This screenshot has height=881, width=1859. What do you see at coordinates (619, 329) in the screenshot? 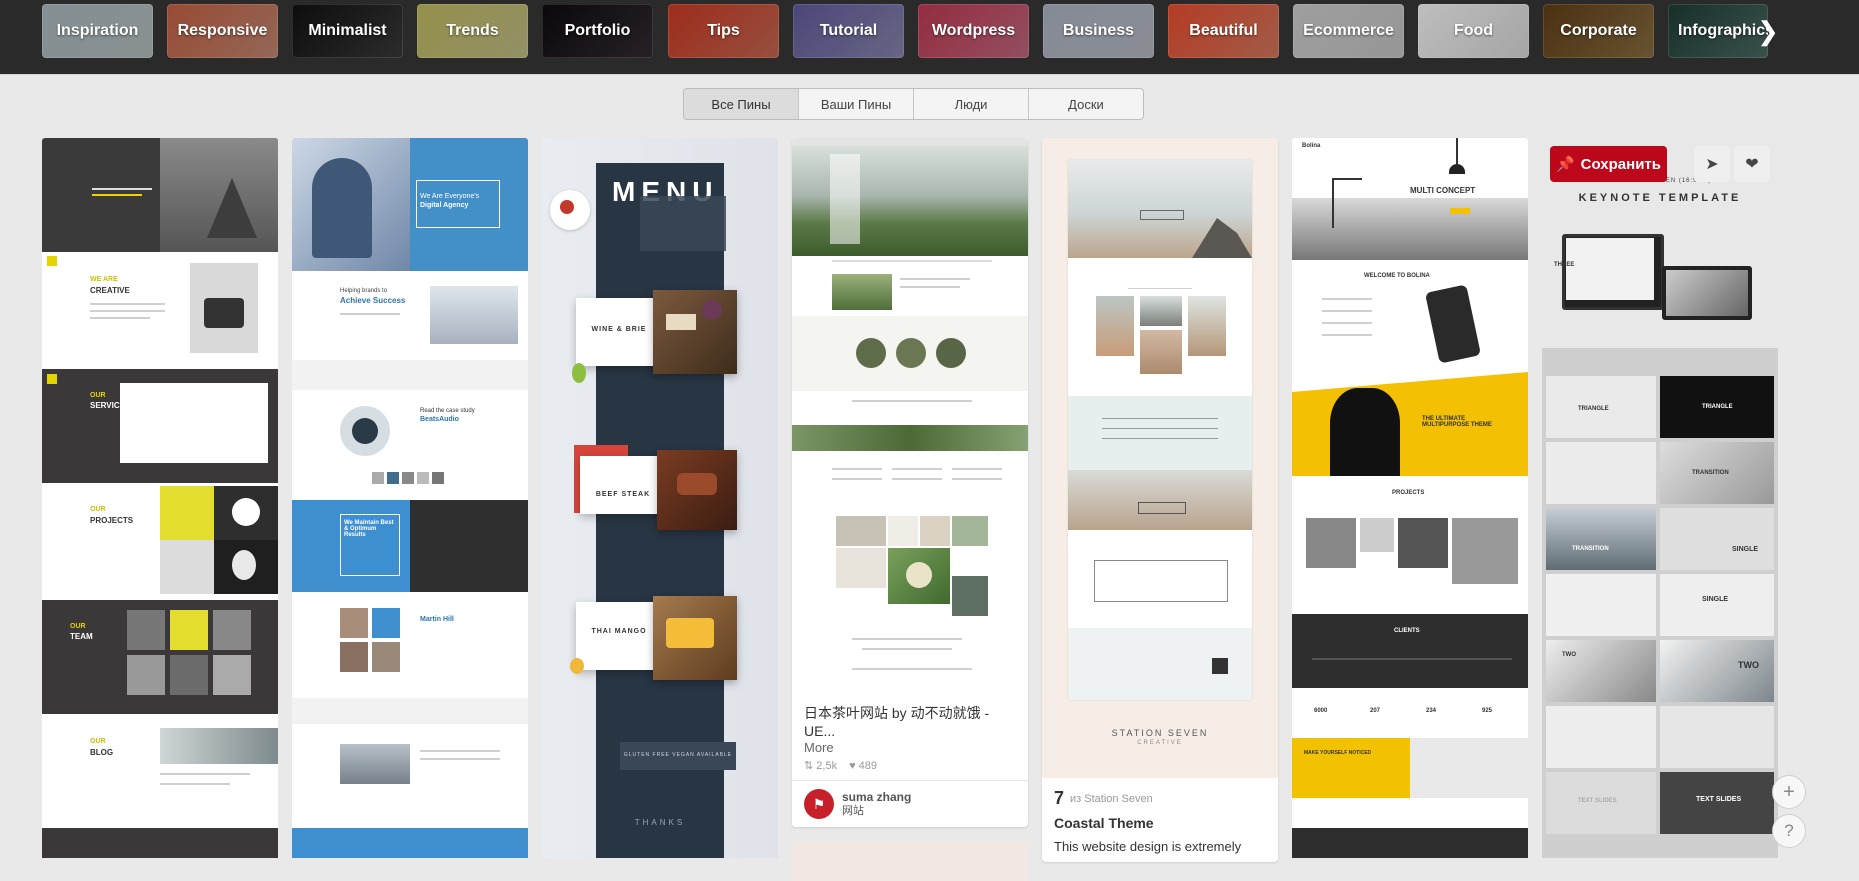
I see `menu-item-1: WINE & BRIE` at bounding box center [619, 329].